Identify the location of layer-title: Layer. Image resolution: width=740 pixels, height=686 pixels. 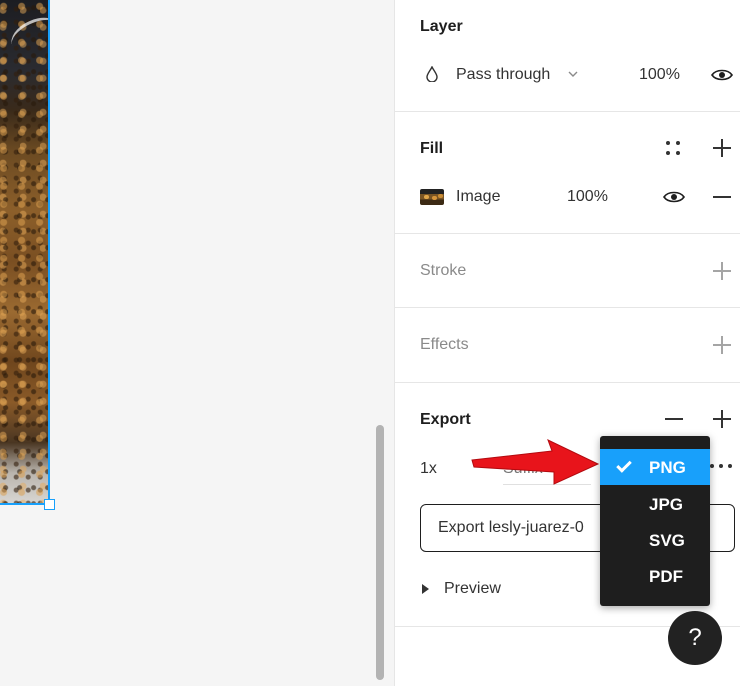
(441, 26).